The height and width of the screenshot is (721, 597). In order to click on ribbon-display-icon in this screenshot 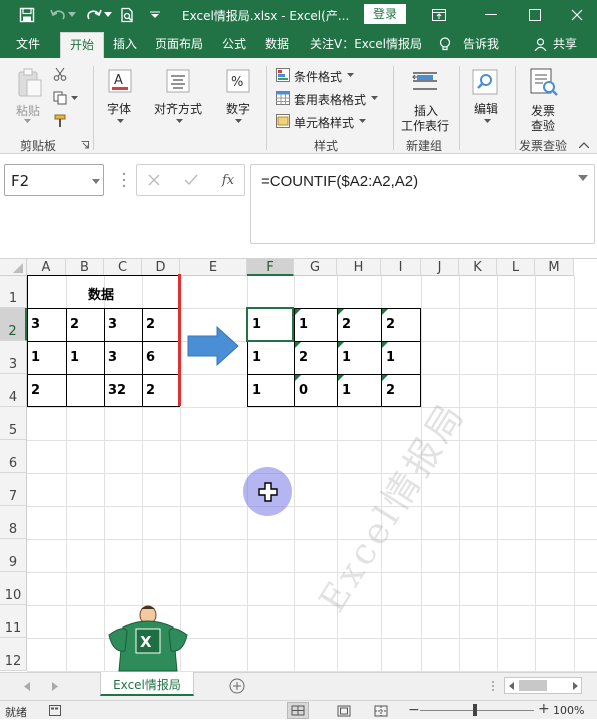, I will do `click(439, 15)`.